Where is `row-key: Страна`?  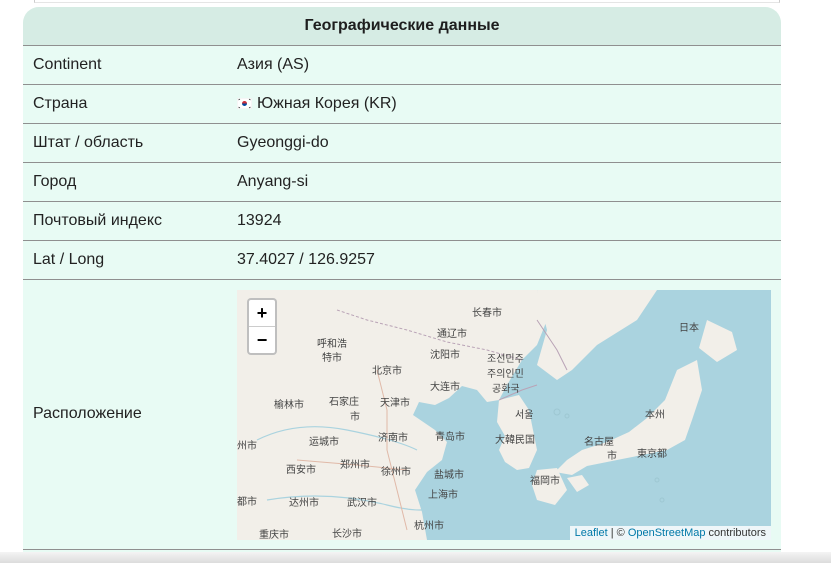 row-key: Страна is located at coordinates (60, 103).